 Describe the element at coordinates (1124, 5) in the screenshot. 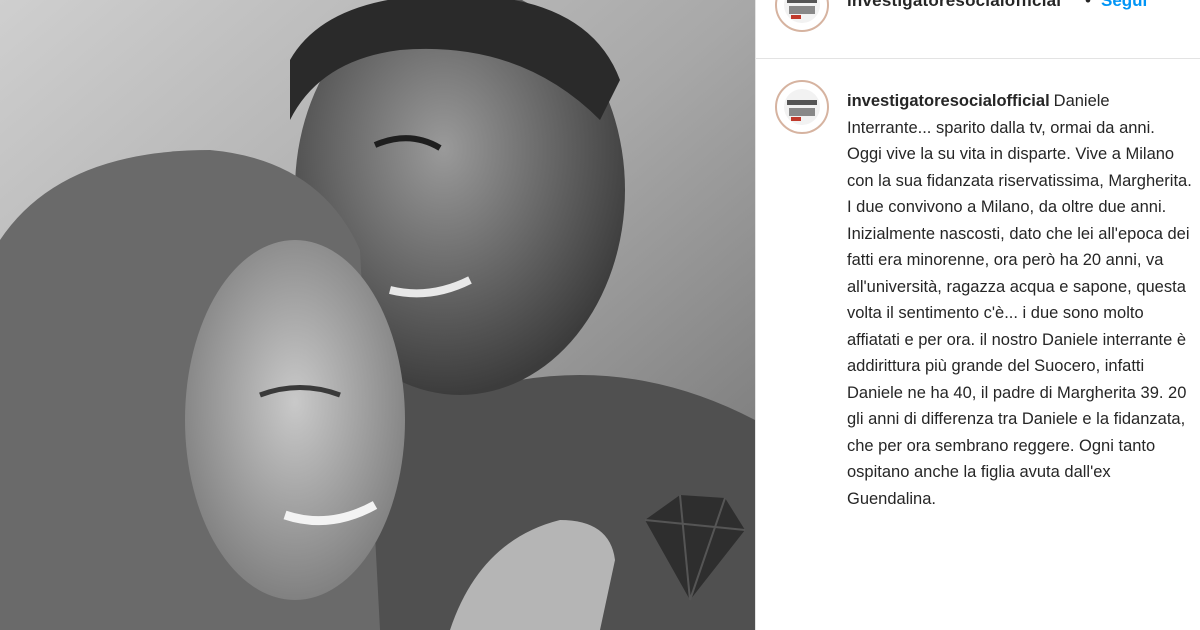

I see `follow-button: Segui` at that location.